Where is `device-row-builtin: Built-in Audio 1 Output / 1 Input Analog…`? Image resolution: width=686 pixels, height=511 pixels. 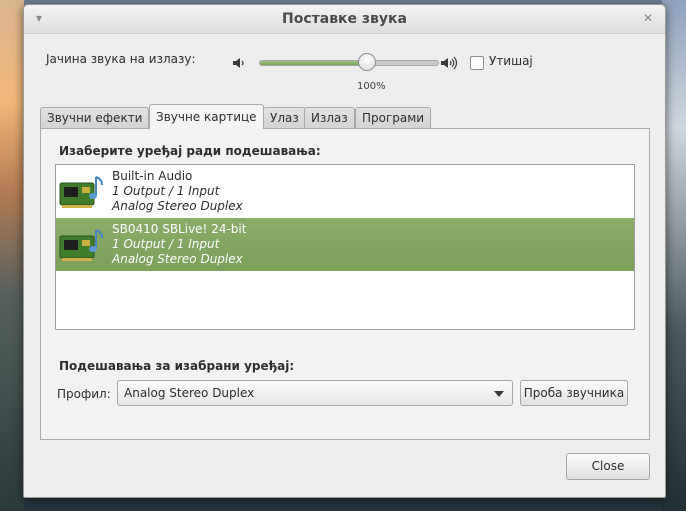 device-row-builtin: Built-in Audio 1 Output / 1 Input Analog… is located at coordinates (345, 191).